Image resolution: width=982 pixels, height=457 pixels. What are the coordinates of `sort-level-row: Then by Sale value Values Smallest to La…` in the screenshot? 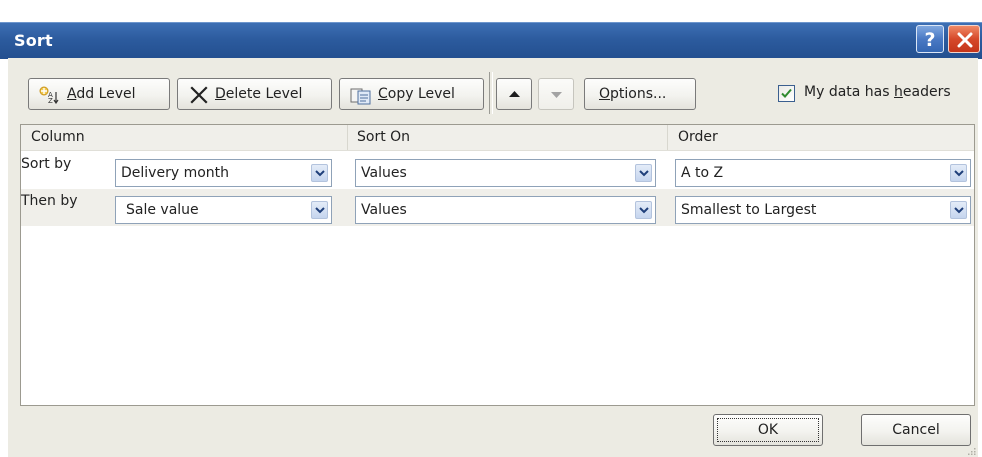 It's located at (497, 207).